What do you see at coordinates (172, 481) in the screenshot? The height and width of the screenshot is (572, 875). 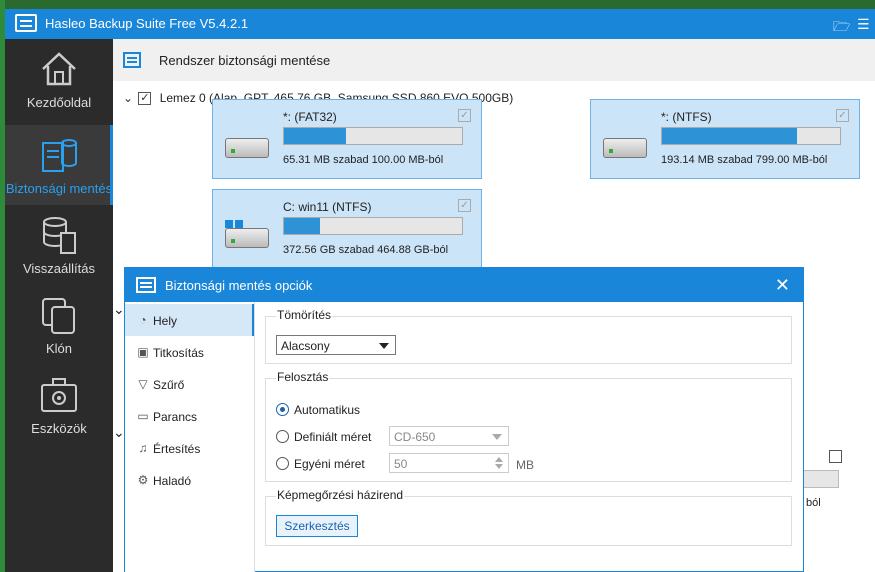 I see `nav-item-label: Haladó` at bounding box center [172, 481].